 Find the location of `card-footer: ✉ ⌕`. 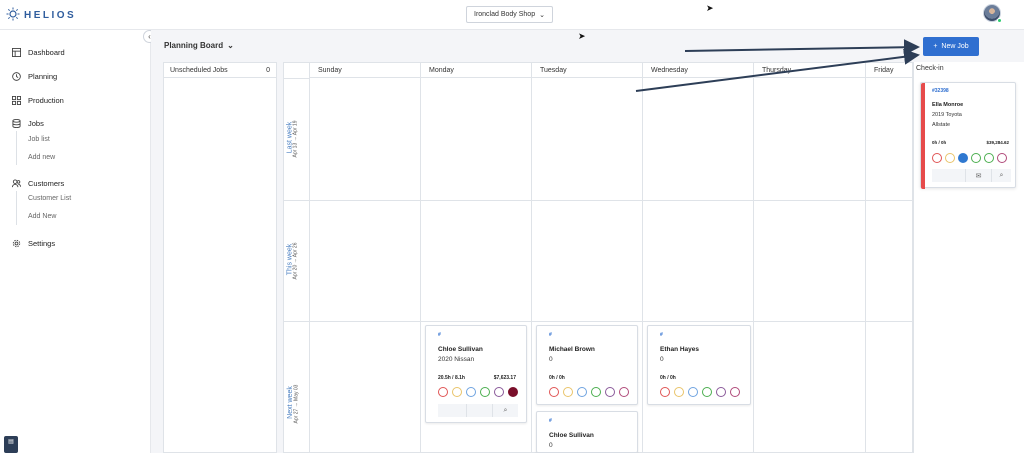

card-footer: ✉ ⌕ is located at coordinates (971, 175).